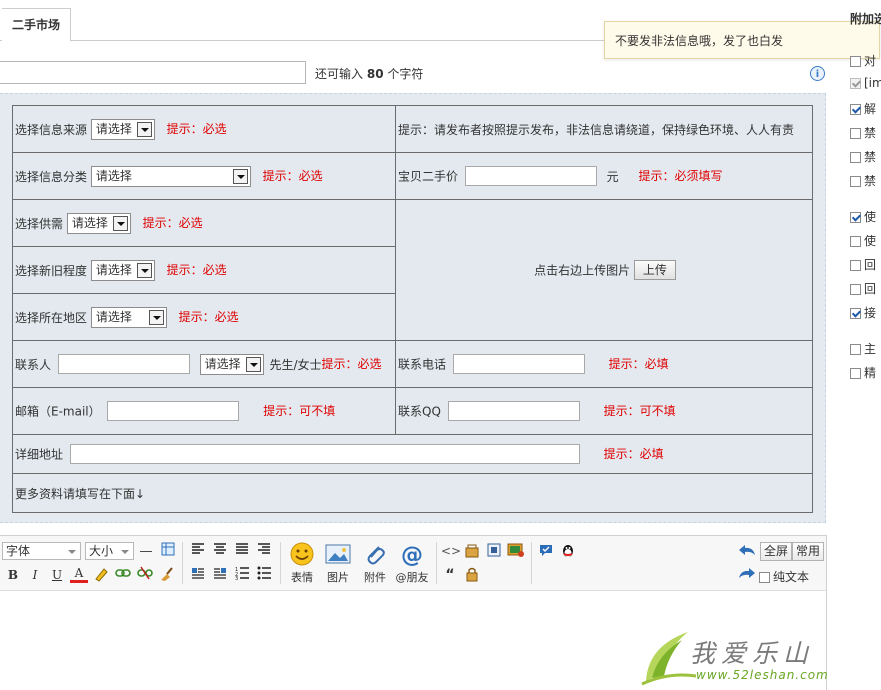  I want to click on table-icon, so click(168, 551).